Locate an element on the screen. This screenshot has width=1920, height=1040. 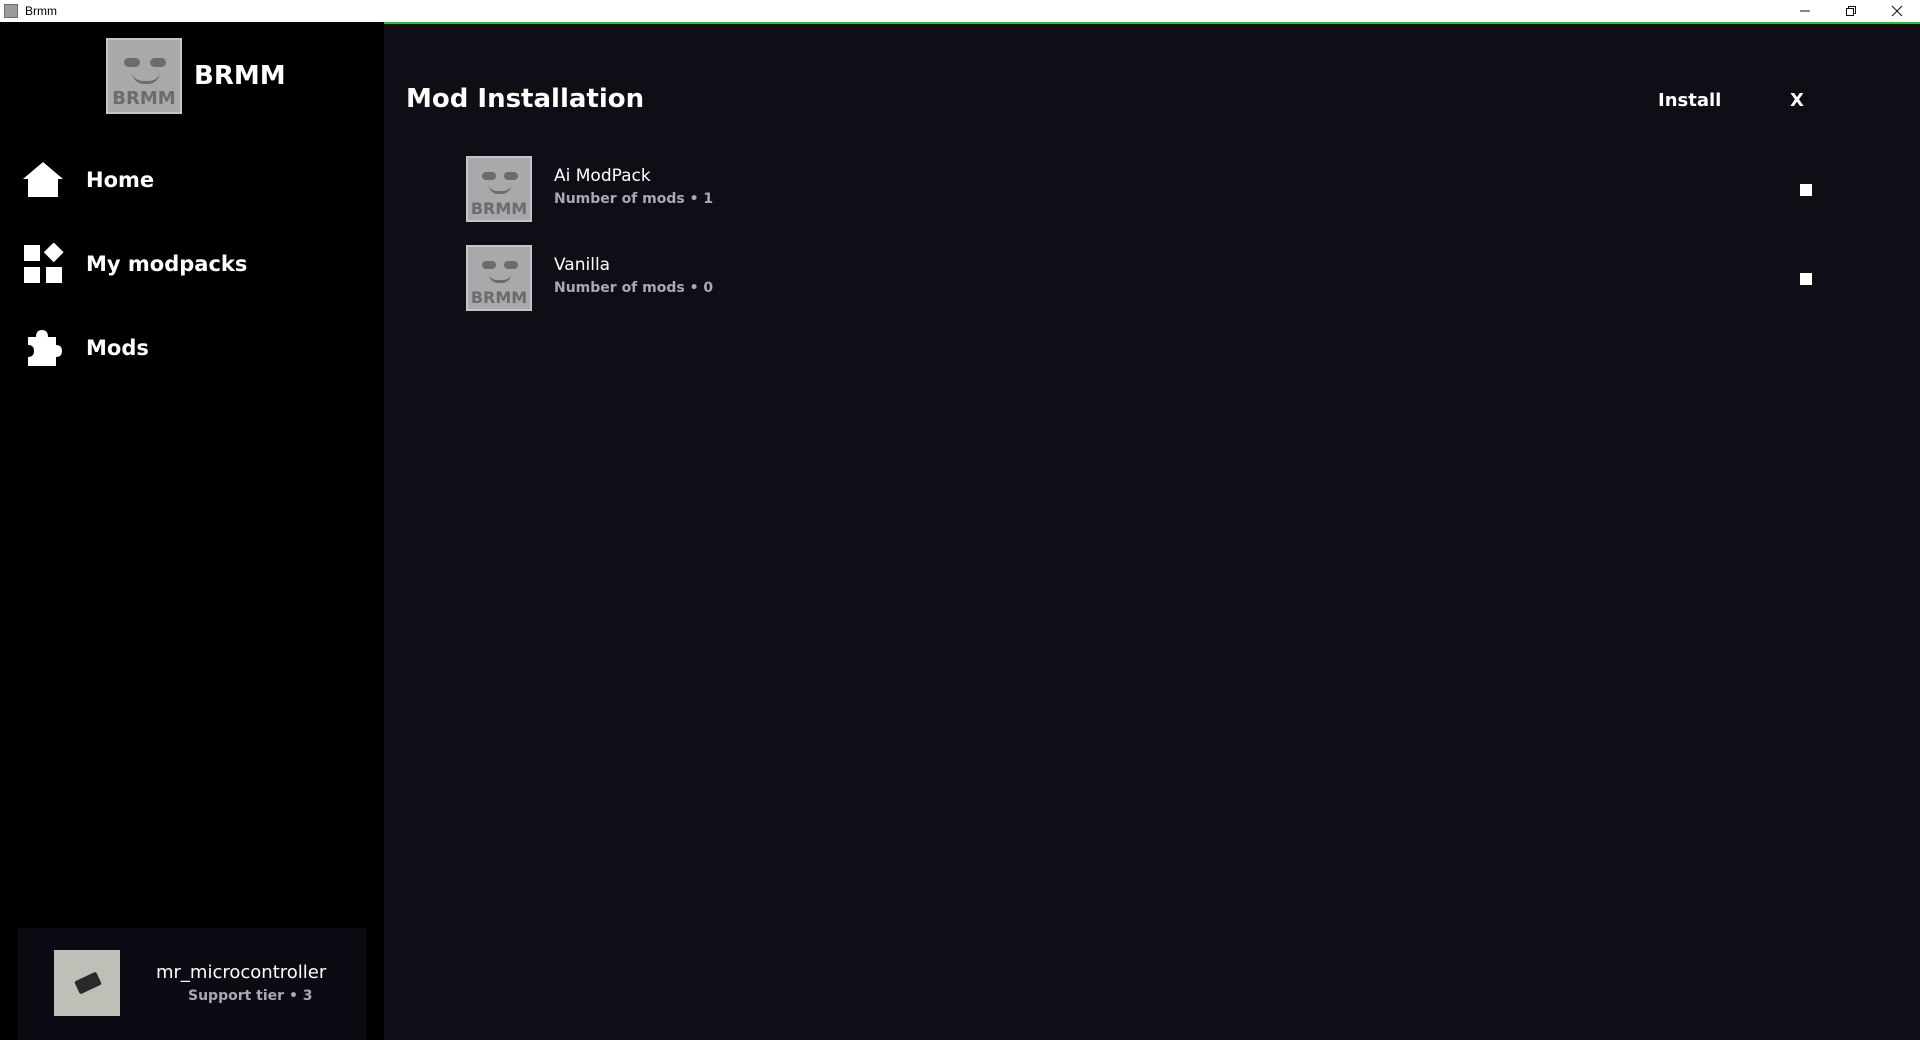
modpack-name: Ai ModPack is located at coordinates (602, 176).